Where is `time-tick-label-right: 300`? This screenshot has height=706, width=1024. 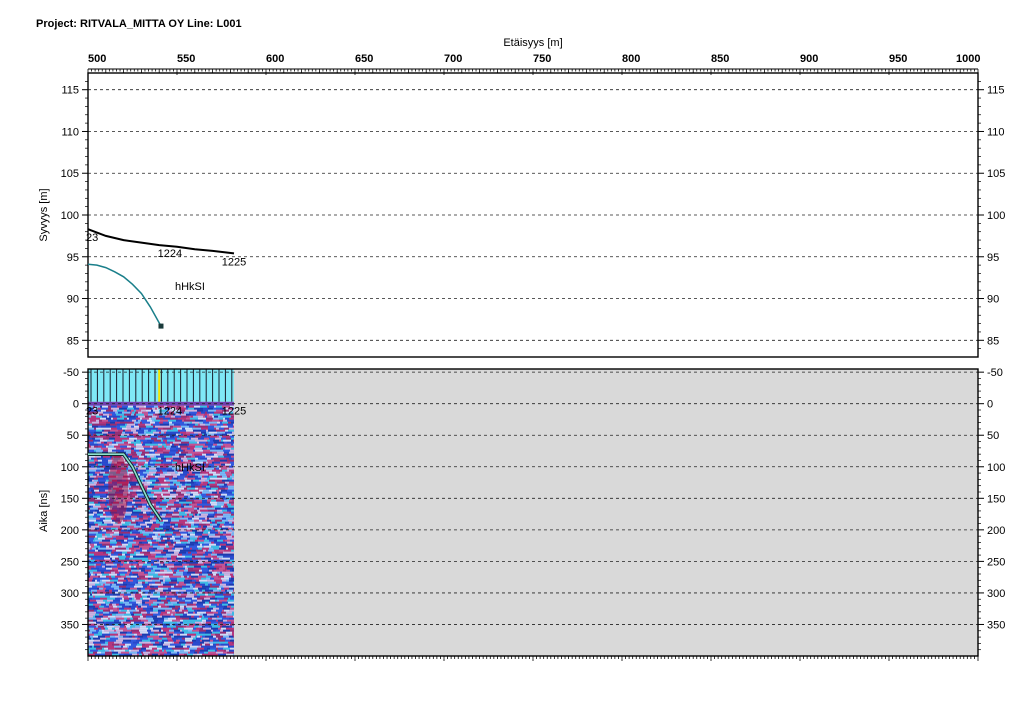 time-tick-label-right: 300 is located at coordinates (996, 594).